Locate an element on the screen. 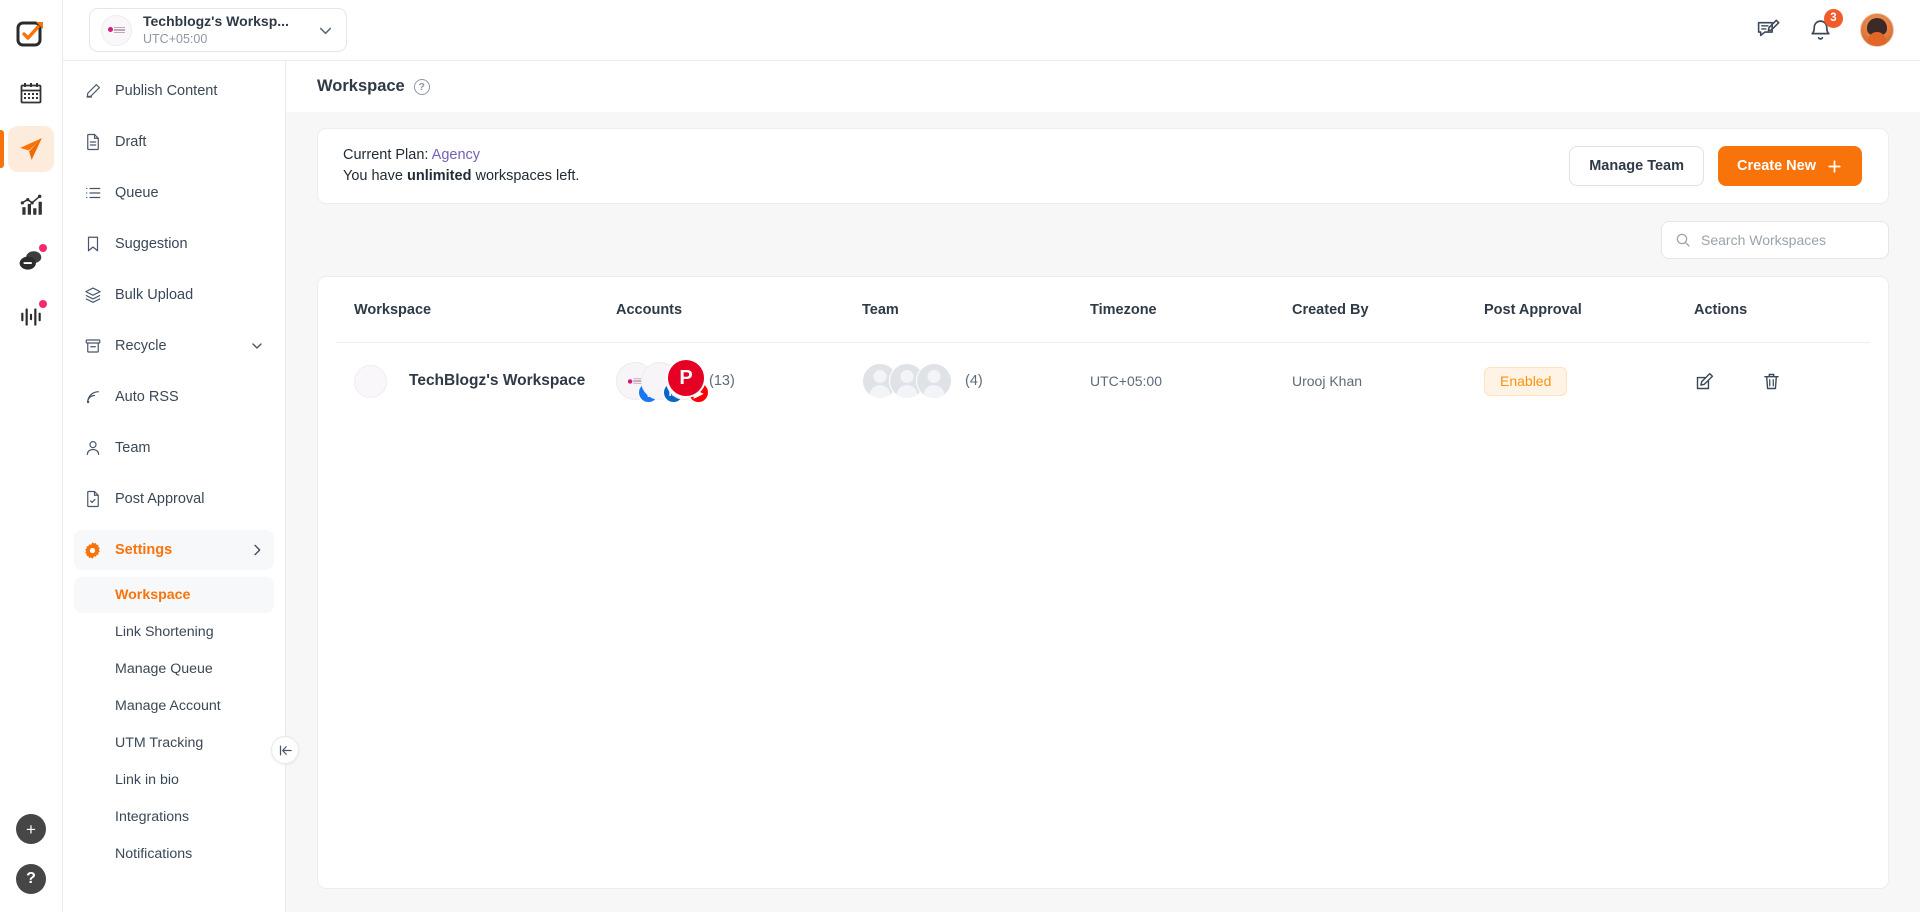  layers-icon is located at coordinates (92, 295).